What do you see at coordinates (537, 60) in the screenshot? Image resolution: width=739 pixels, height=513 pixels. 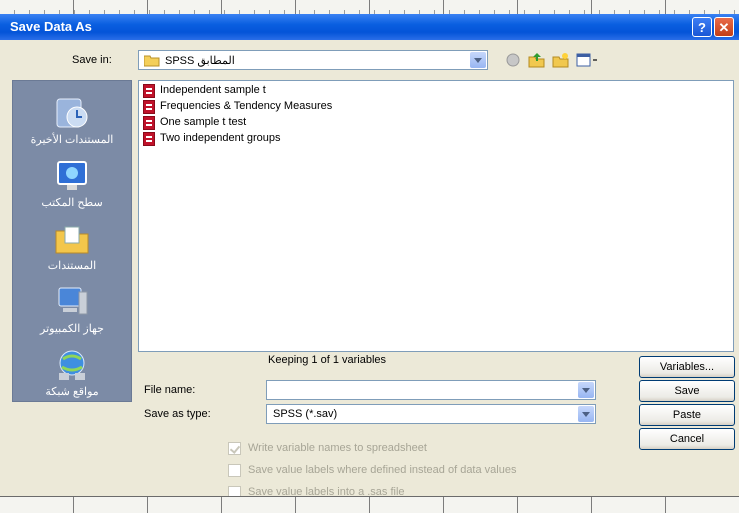 I see `up-folder-icon` at bounding box center [537, 60].